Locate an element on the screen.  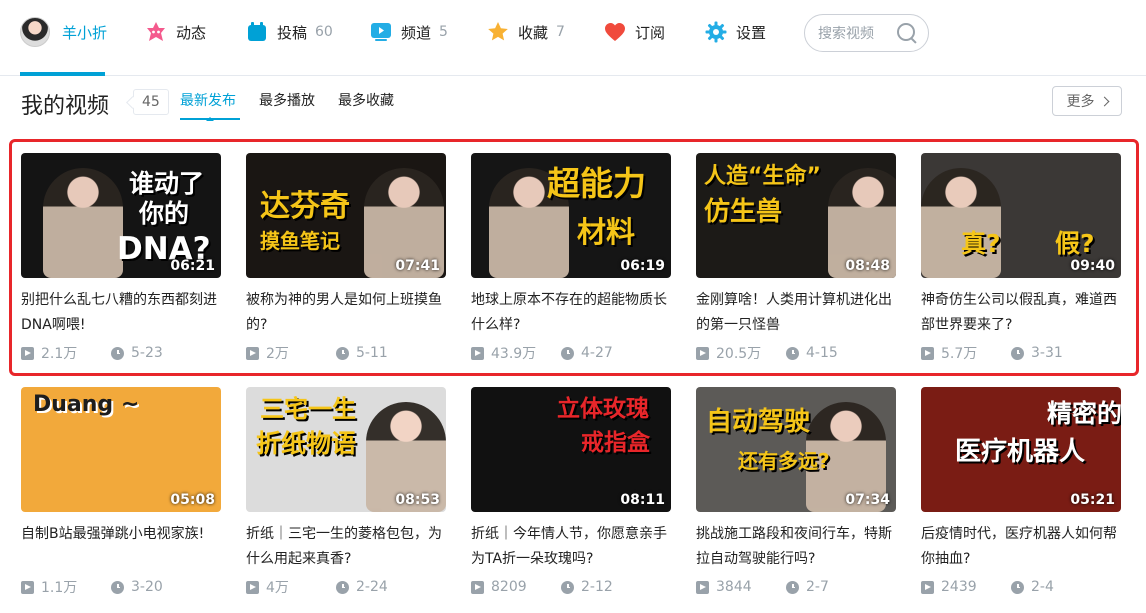
video-thumbnail: 自动驾驶 还有多远? 07:34 is located at coordinates (796, 449).